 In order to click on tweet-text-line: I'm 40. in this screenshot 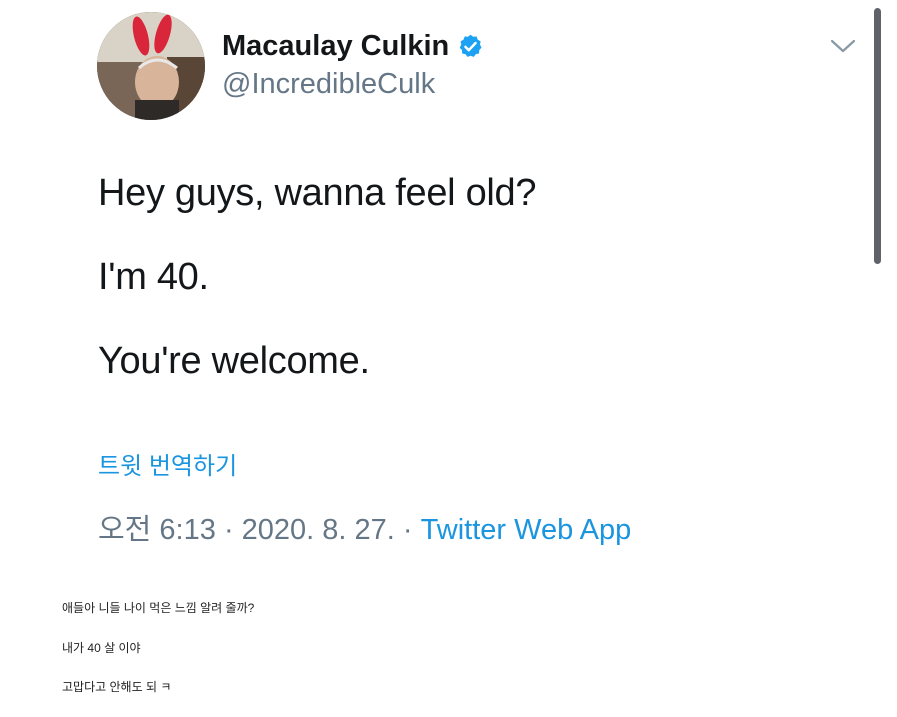, I will do `click(153, 277)`.